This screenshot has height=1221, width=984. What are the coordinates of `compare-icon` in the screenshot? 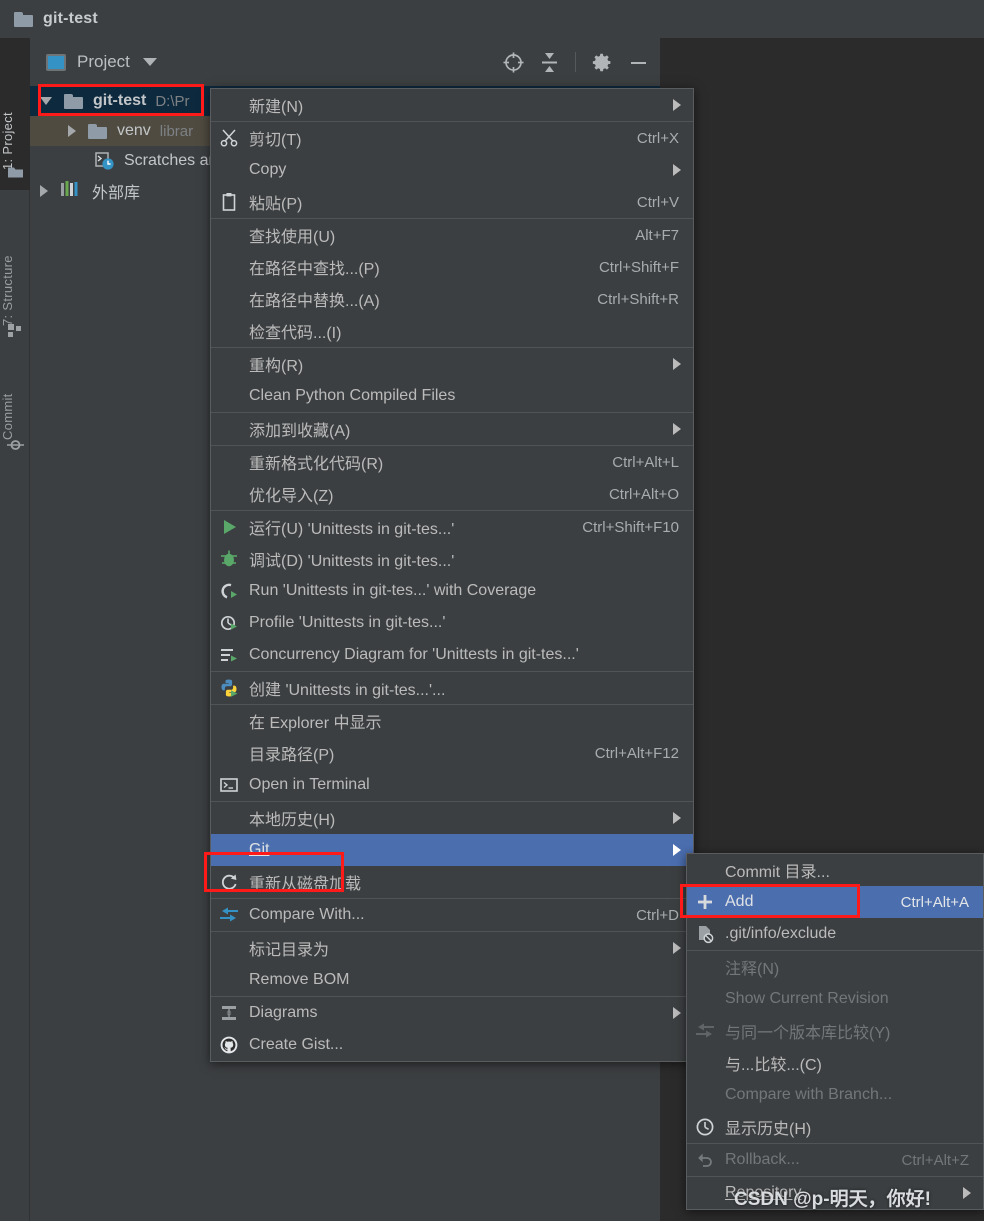 It's located at (705, 1031).